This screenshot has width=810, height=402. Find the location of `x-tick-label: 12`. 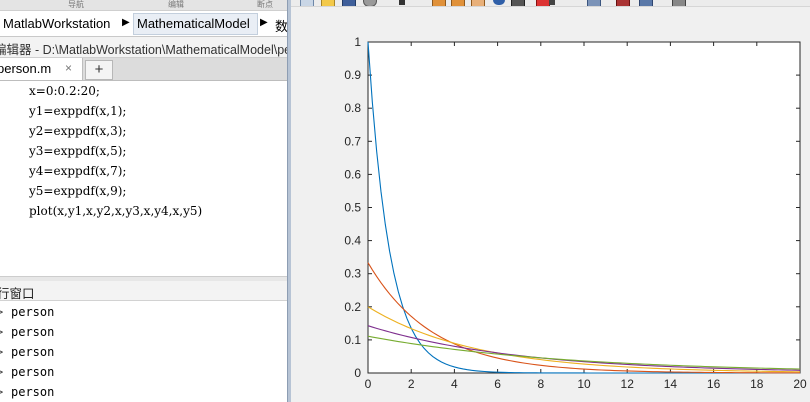

x-tick-label: 12 is located at coordinates (628, 384).